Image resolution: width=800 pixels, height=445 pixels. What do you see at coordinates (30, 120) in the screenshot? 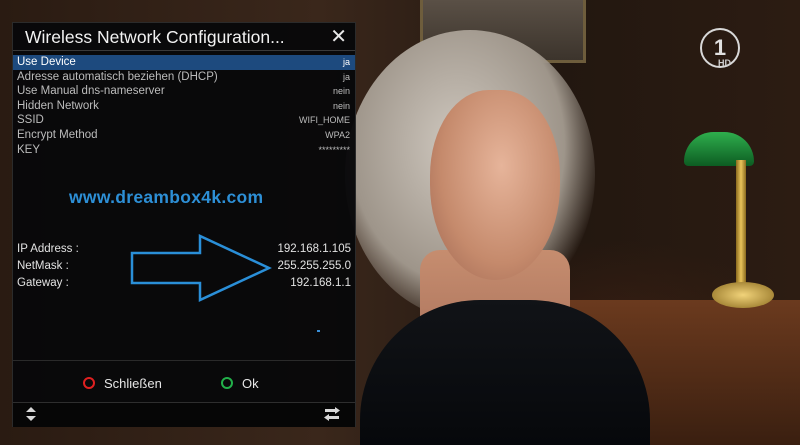
I see `setting-label: SSID` at bounding box center [30, 120].